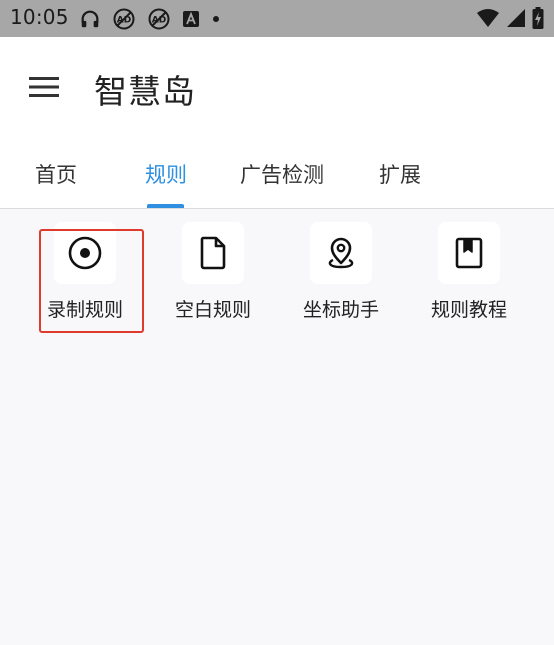 This screenshot has width=554, height=645. I want to click on hamburger-menu-icon, so click(44, 87).